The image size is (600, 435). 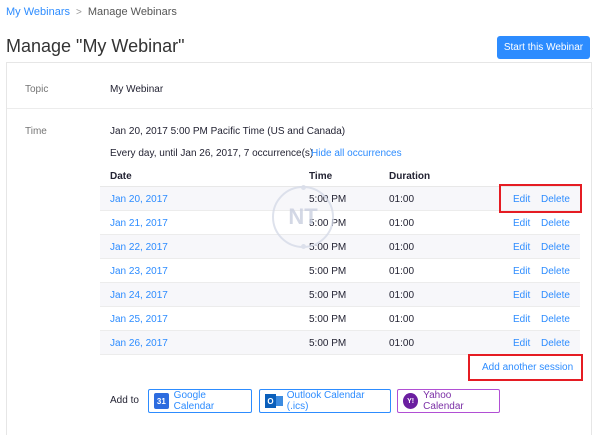 I want to click on time-label: Time, so click(x=36, y=131).